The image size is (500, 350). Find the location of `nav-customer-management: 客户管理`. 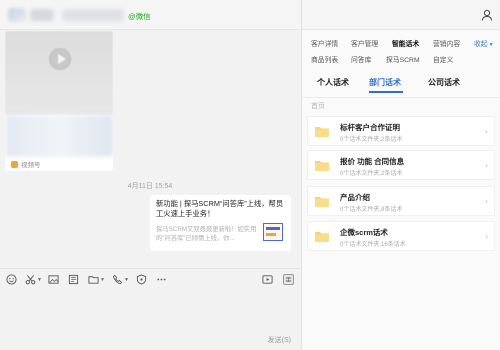

nav-customer-management: 客户管理 is located at coordinates (364, 43).